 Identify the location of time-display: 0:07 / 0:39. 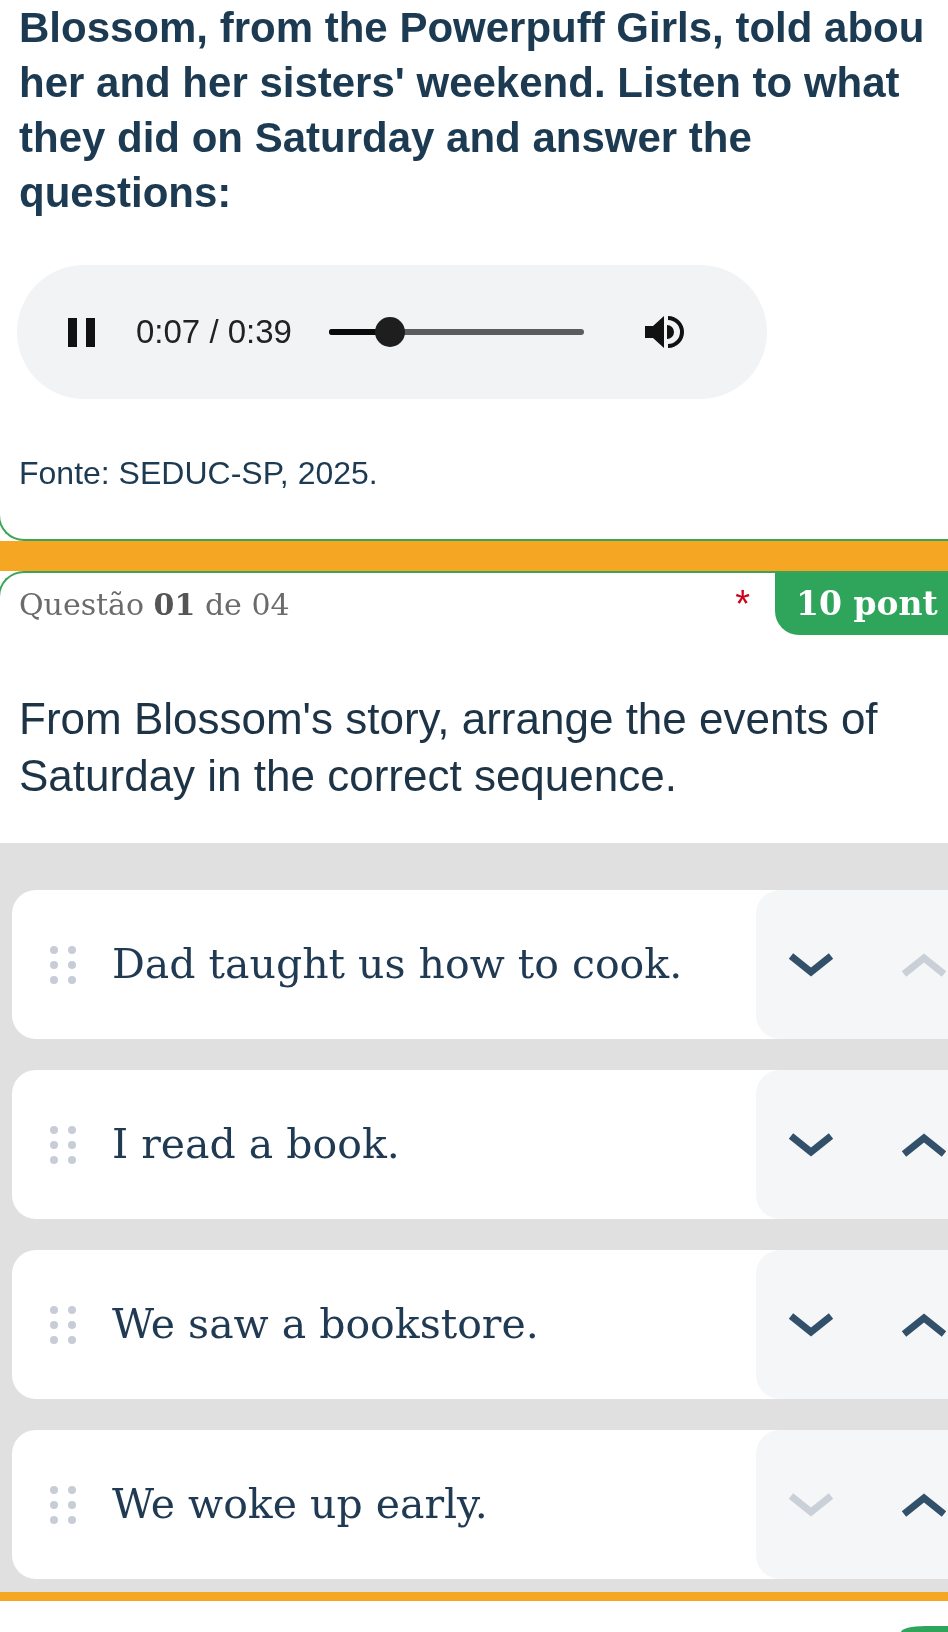
(214, 332).